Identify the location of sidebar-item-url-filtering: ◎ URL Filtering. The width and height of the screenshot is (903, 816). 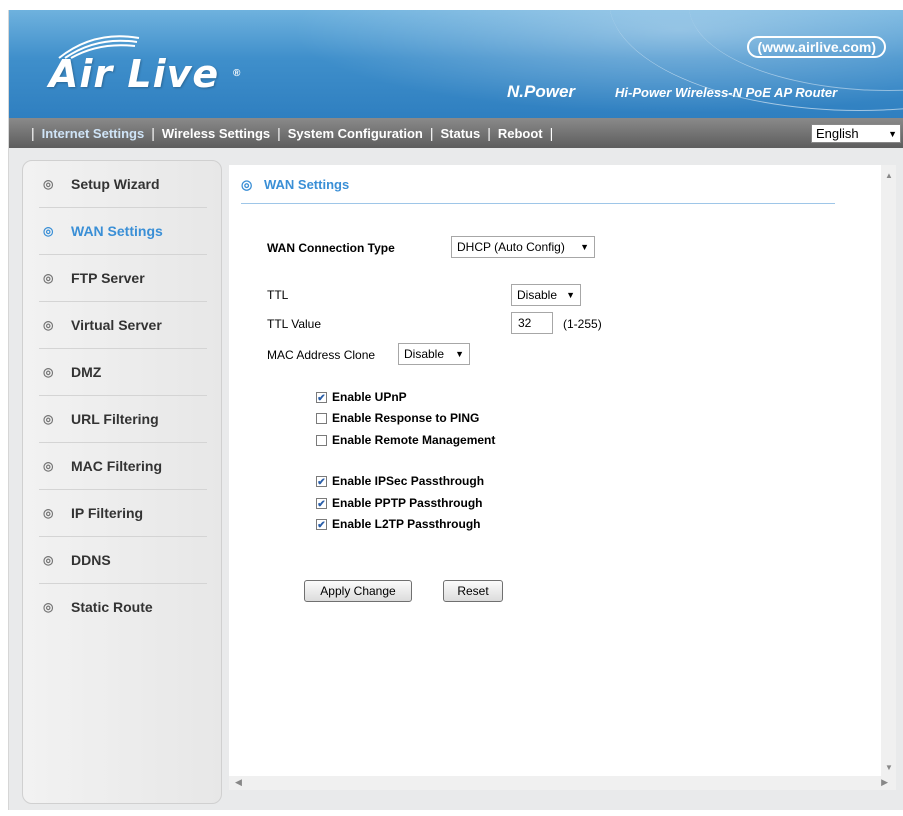
(123, 419).